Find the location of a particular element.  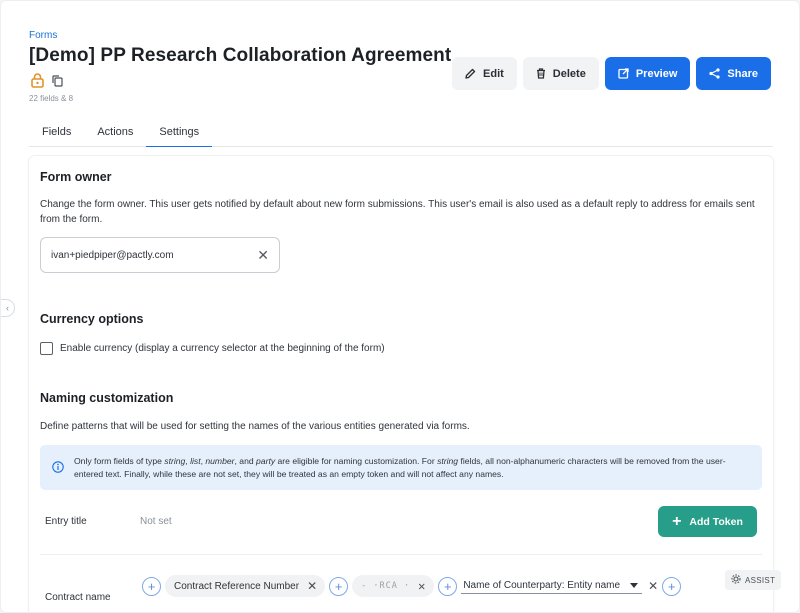

tab-bar: Fields Actions Settings is located at coordinates (401, 132).